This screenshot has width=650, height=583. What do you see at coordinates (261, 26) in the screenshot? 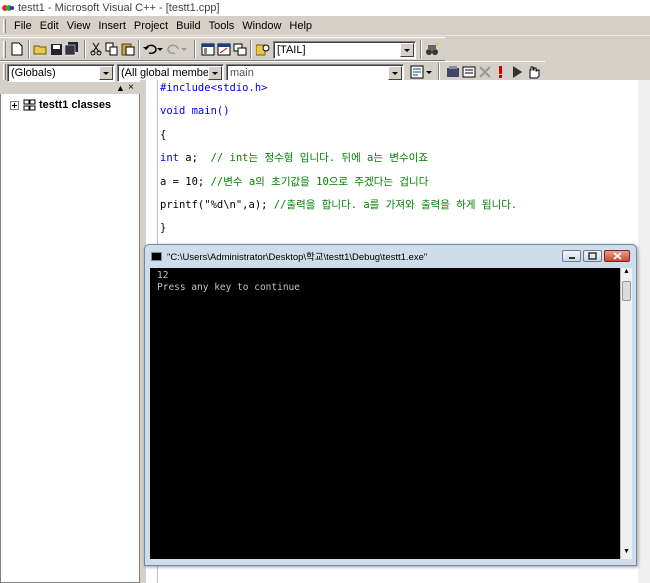
I see `menu-window: Window` at bounding box center [261, 26].